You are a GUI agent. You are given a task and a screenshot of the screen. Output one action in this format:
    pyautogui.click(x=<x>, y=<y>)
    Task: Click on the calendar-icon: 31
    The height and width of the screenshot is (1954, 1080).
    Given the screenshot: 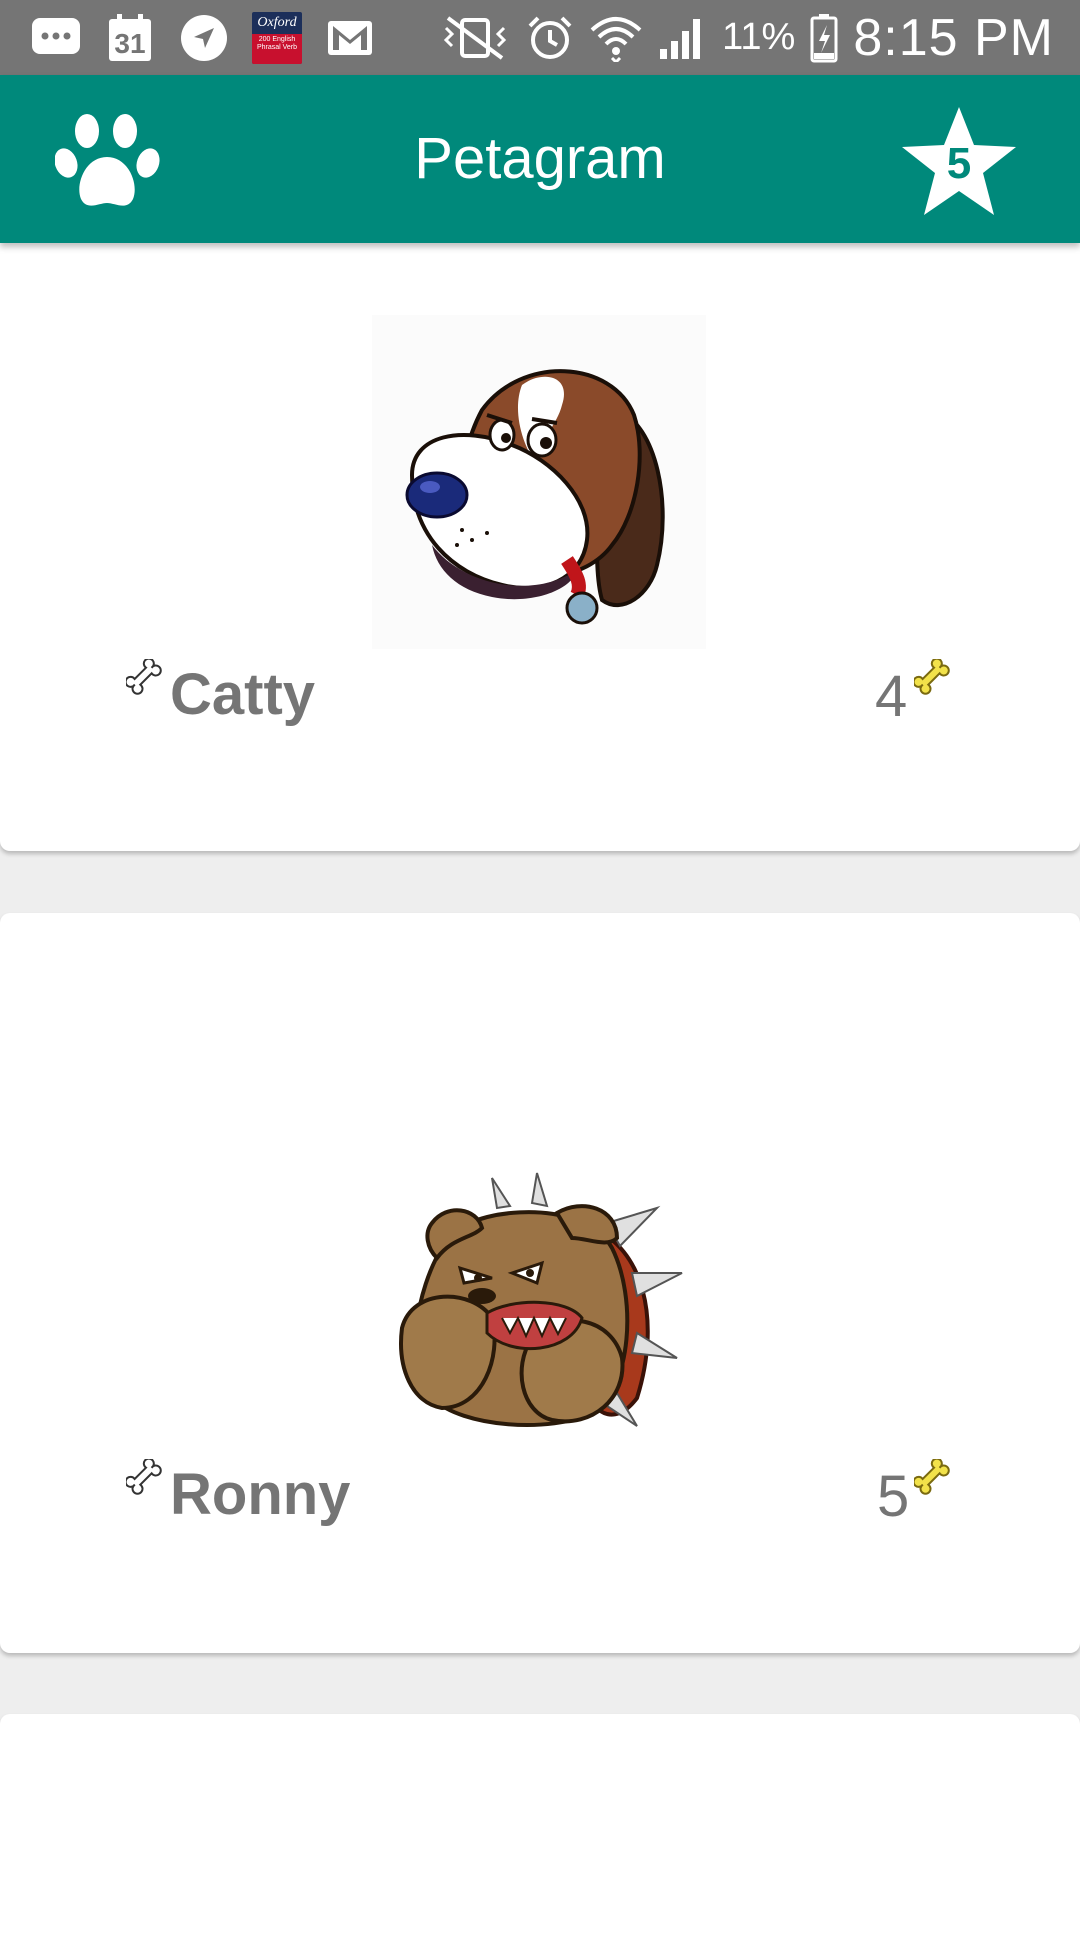 What is the action you would take?
    pyautogui.click(x=130, y=37)
    